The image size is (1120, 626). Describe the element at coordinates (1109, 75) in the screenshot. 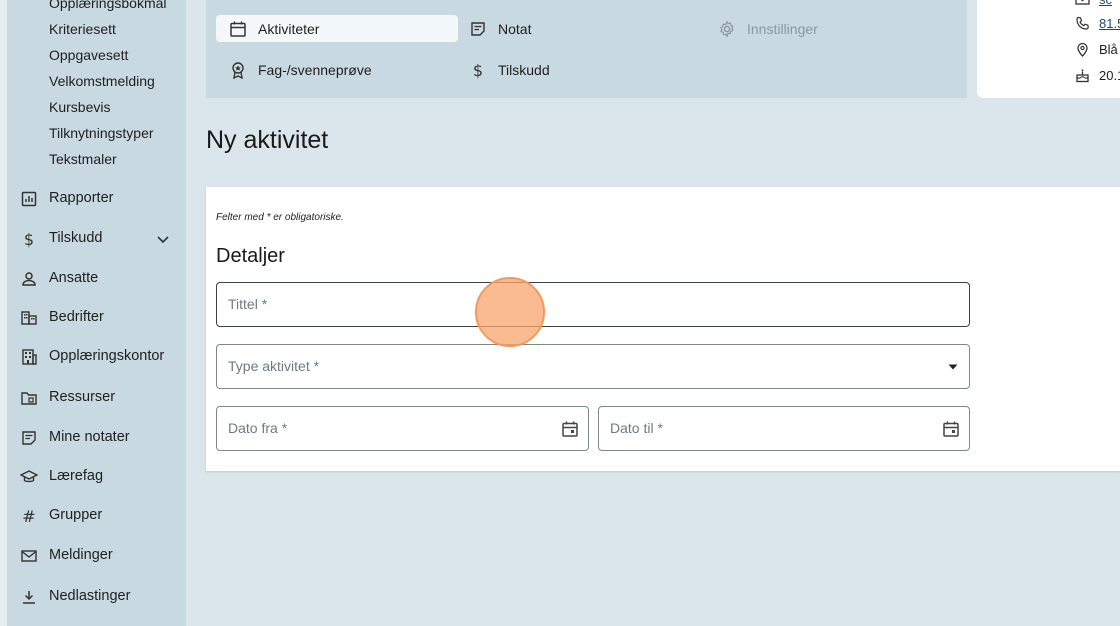

I see `info-birthday: 20.1` at that location.